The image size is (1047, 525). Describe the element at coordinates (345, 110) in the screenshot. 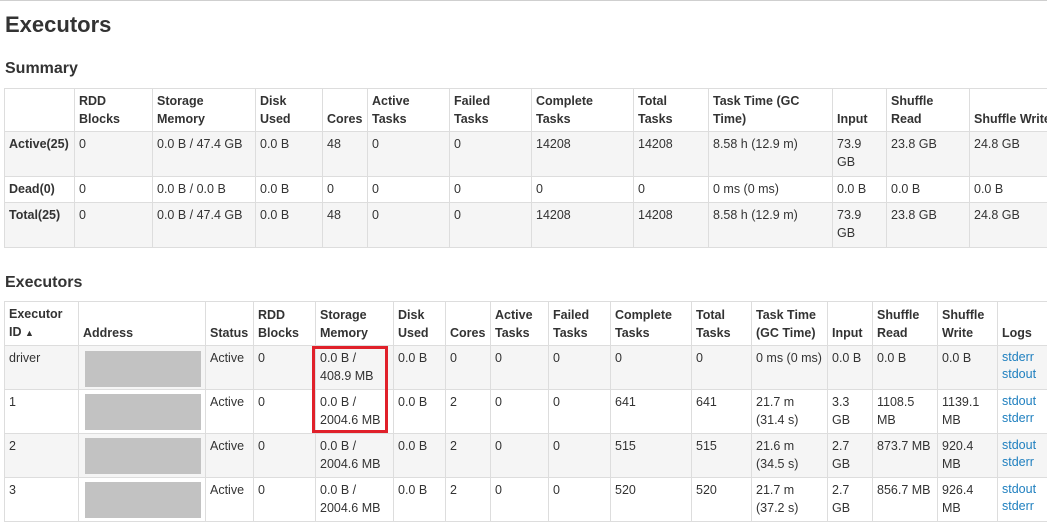

I see `summary-header-cores: Cores` at that location.